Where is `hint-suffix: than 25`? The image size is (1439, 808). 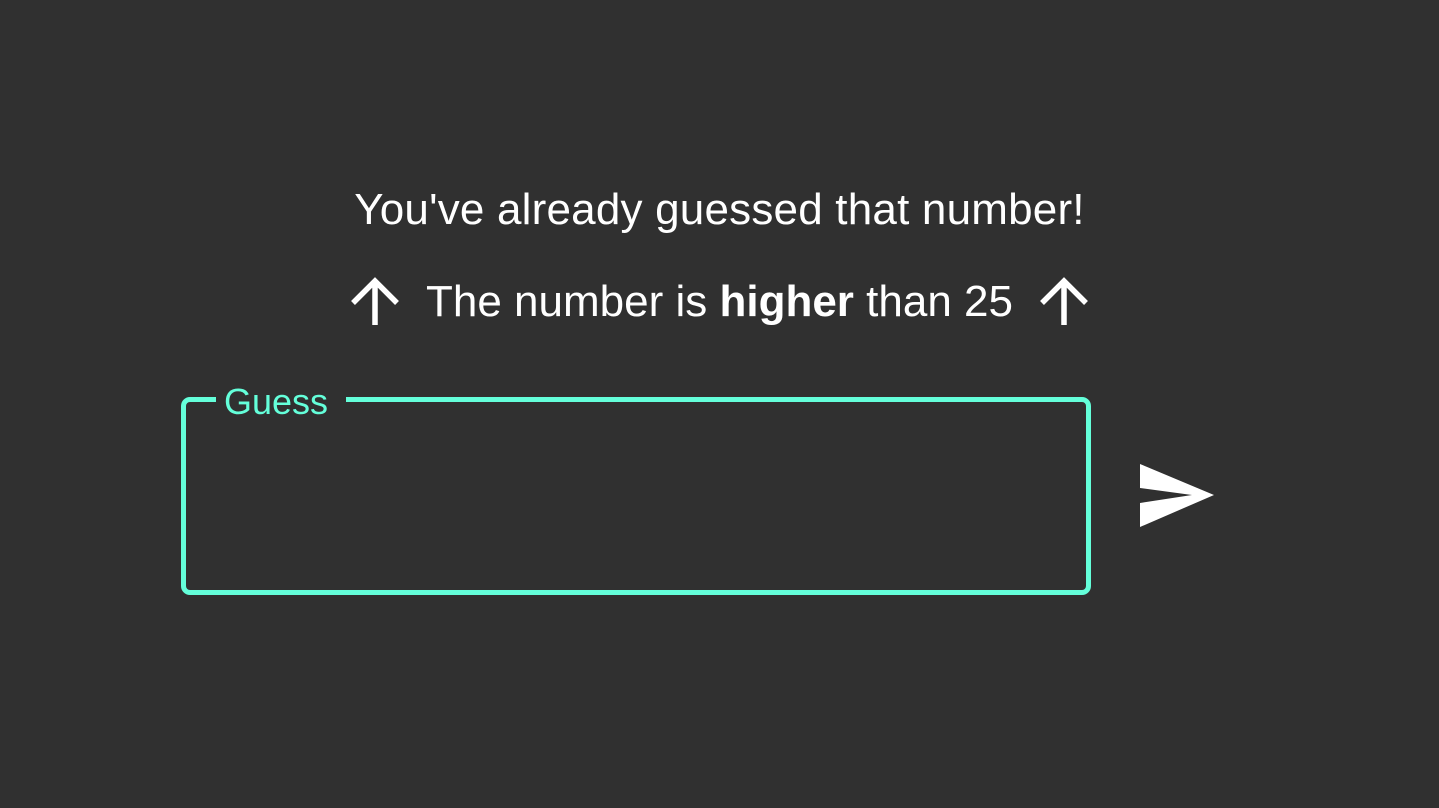
hint-suffix: than 25 is located at coordinates (933, 301).